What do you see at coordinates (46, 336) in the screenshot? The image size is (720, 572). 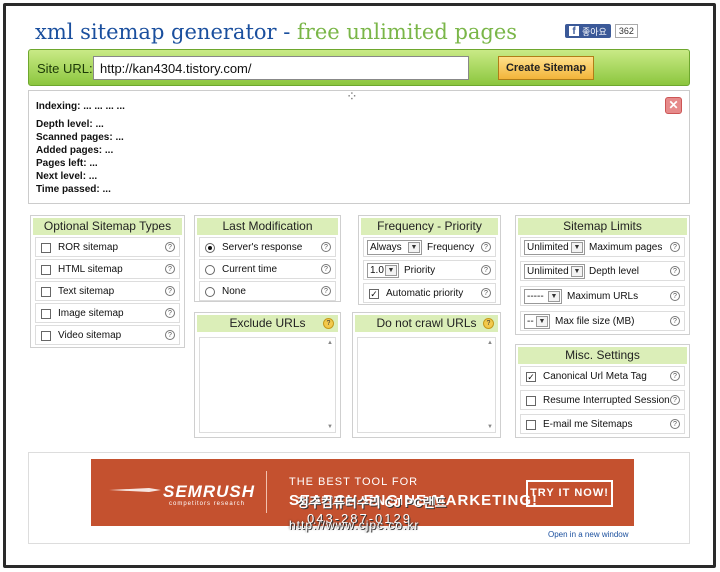 I see `video-checkbox` at bounding box center [46, 336].